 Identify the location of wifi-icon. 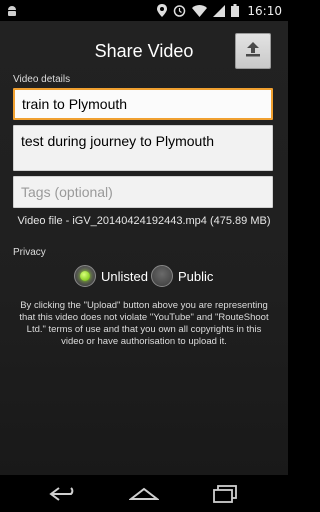
(200, 10).